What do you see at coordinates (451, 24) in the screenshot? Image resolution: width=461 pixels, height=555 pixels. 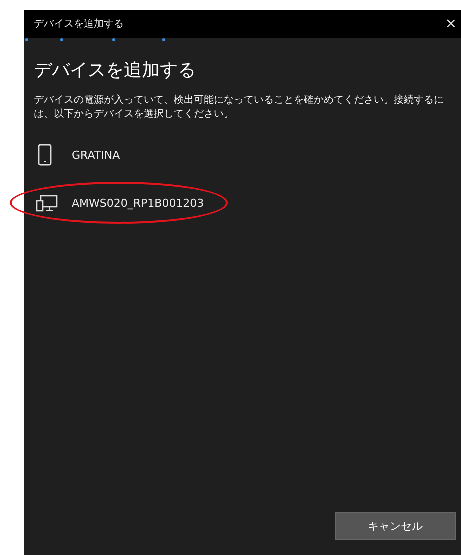 I see `close-button: ×` at bounding box center [451, 24].